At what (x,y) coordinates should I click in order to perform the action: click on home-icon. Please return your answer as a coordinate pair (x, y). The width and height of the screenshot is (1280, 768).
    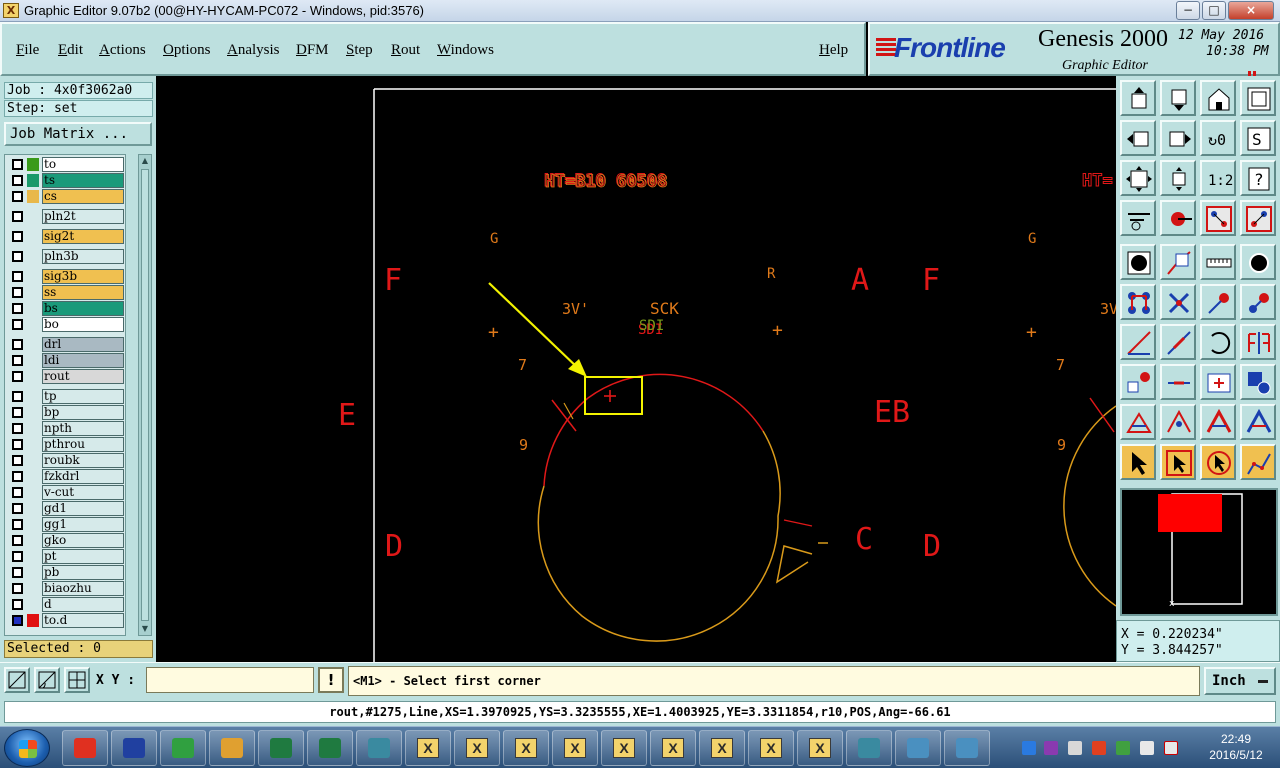
    Looking at the image, I should click on (1218, 98).